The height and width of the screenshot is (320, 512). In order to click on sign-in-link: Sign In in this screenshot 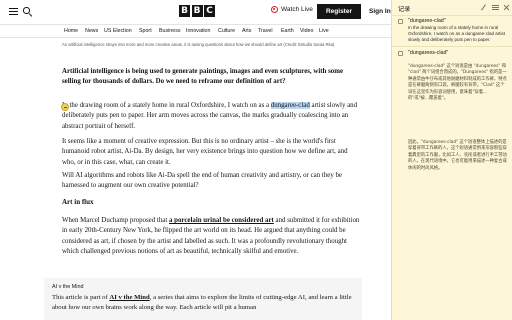, I will do `click(380, 11)`.